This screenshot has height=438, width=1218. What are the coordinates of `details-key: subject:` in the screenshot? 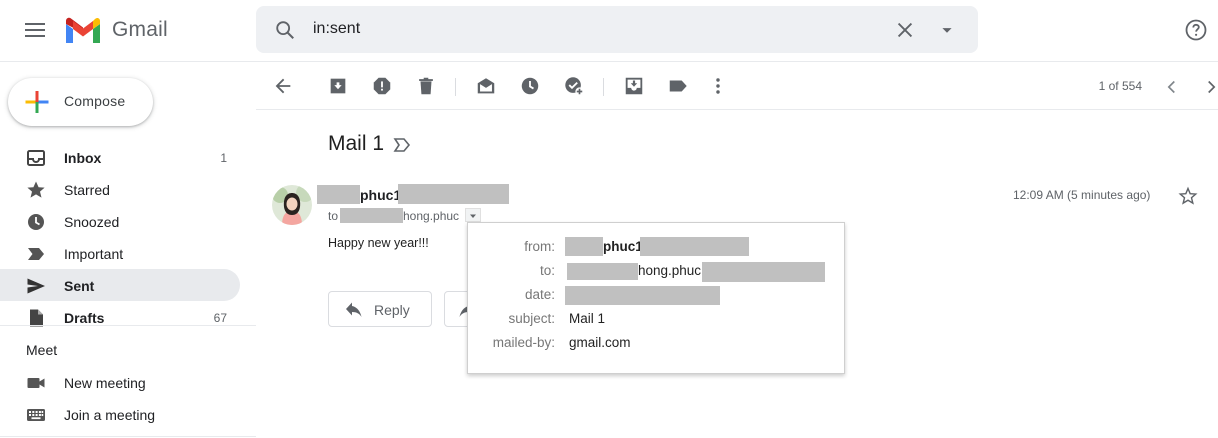 It's located at (531, 318).